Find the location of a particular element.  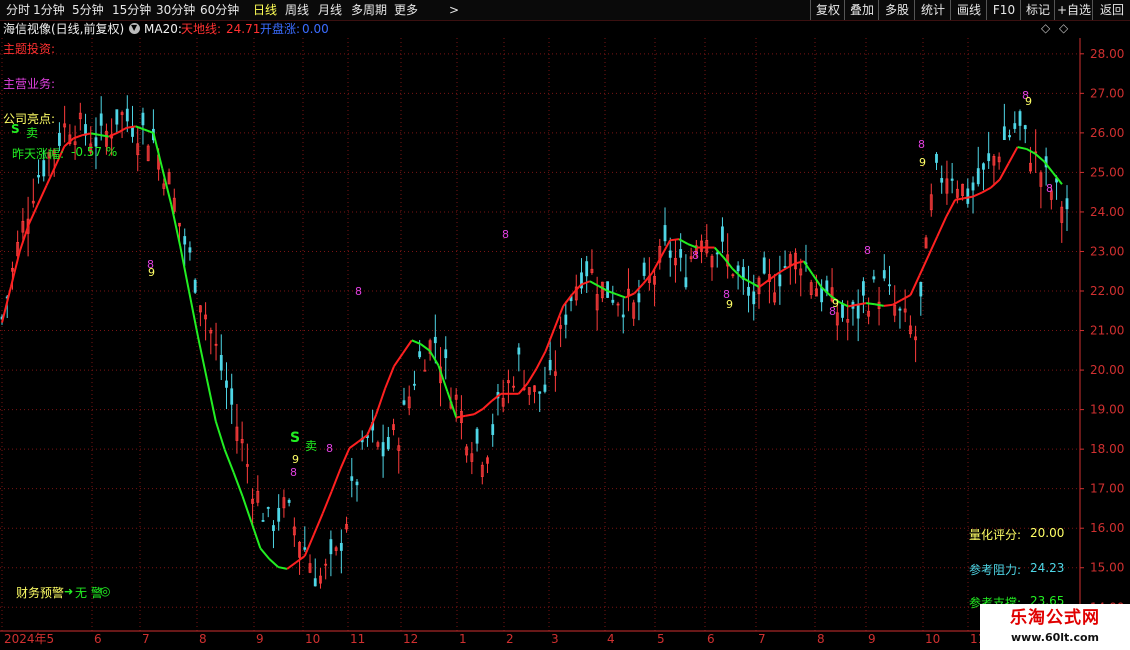

more-chevron-icon: > is located at coordinates (454, 10).